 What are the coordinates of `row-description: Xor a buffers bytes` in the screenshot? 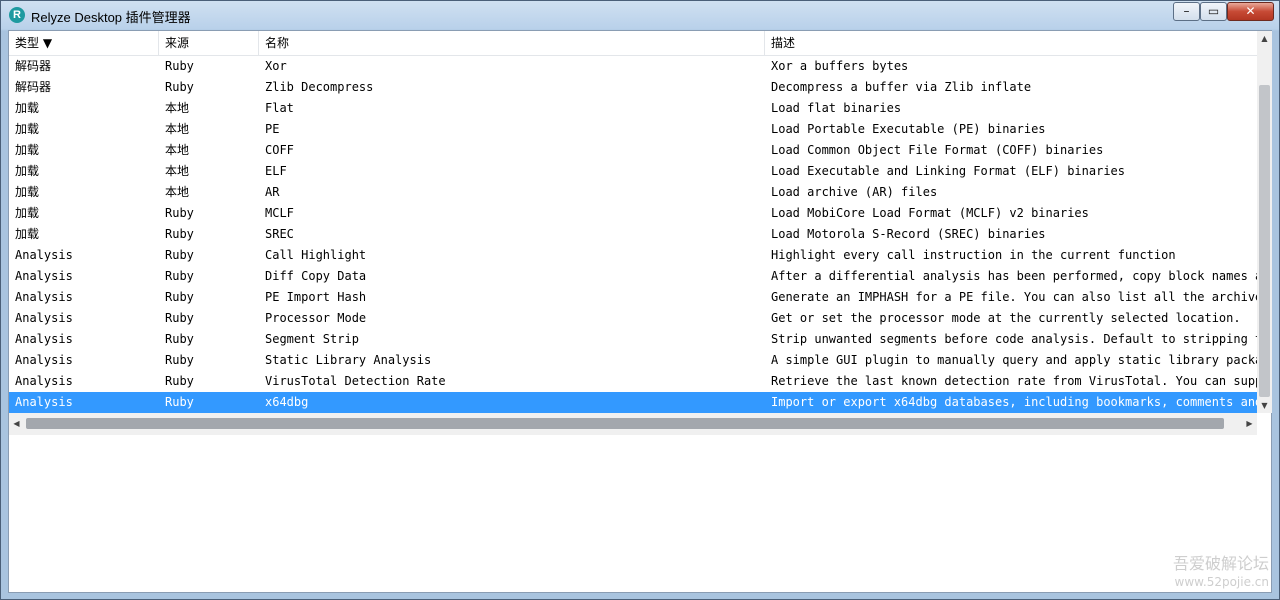 It's located at (840, 66).